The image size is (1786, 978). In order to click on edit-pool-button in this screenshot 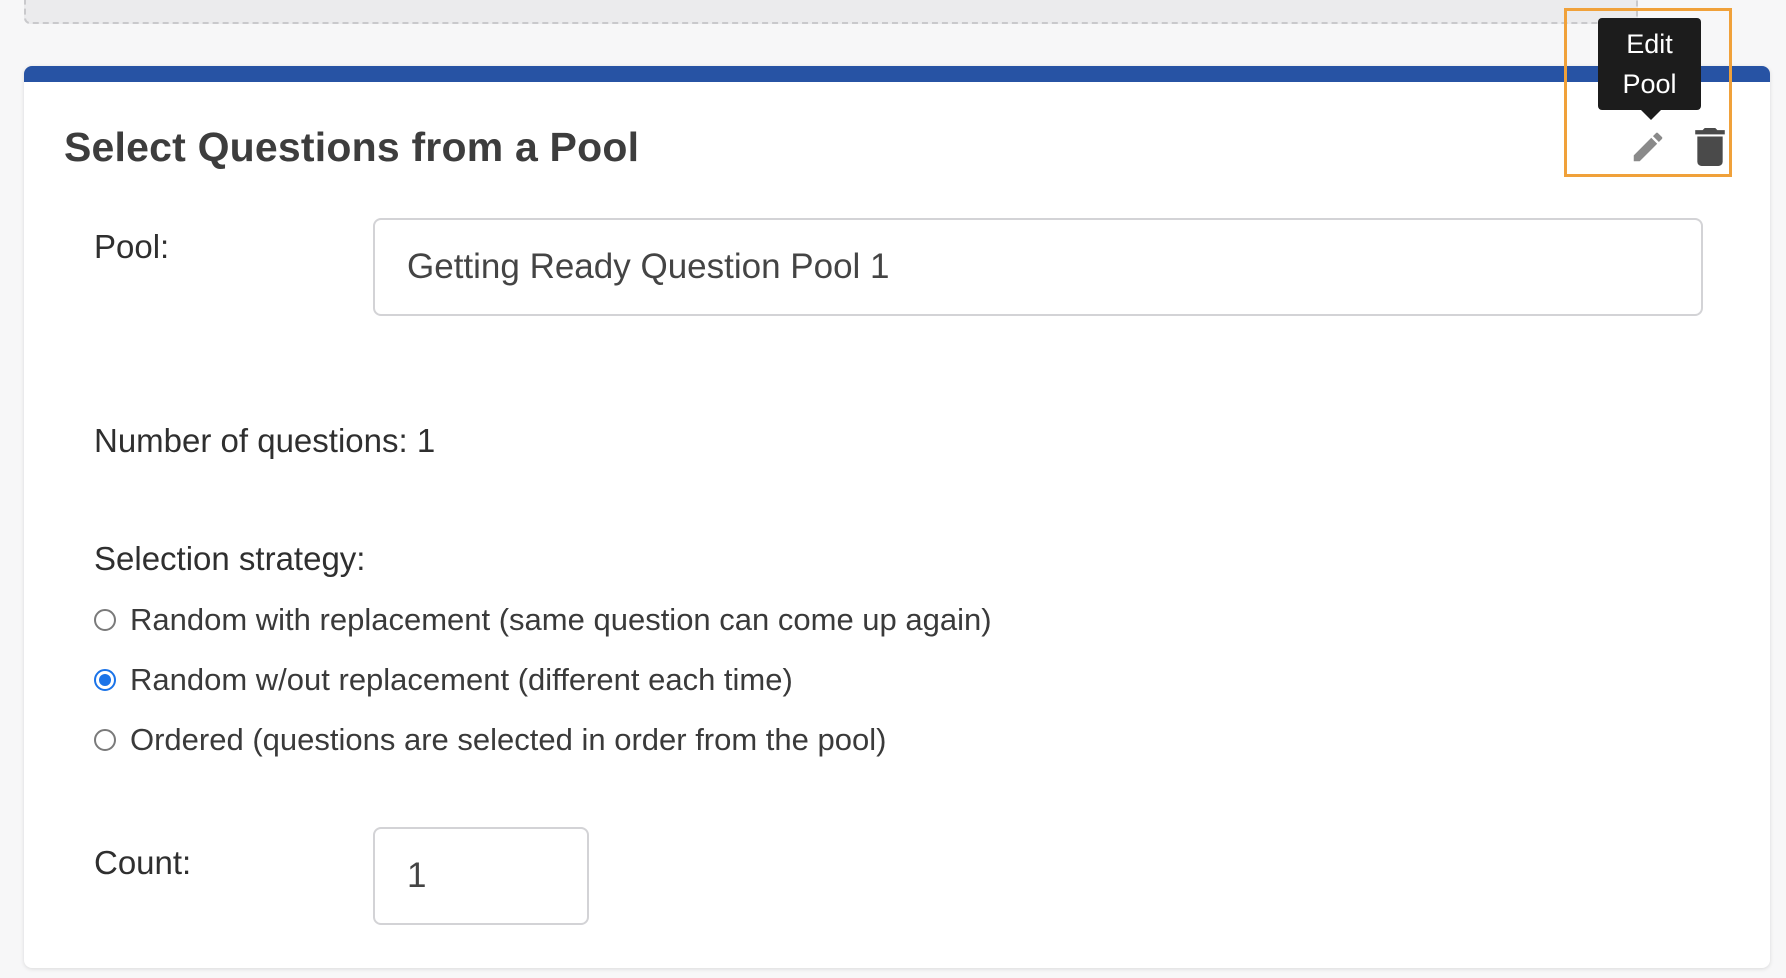, I will do `click(1648, 147)`.